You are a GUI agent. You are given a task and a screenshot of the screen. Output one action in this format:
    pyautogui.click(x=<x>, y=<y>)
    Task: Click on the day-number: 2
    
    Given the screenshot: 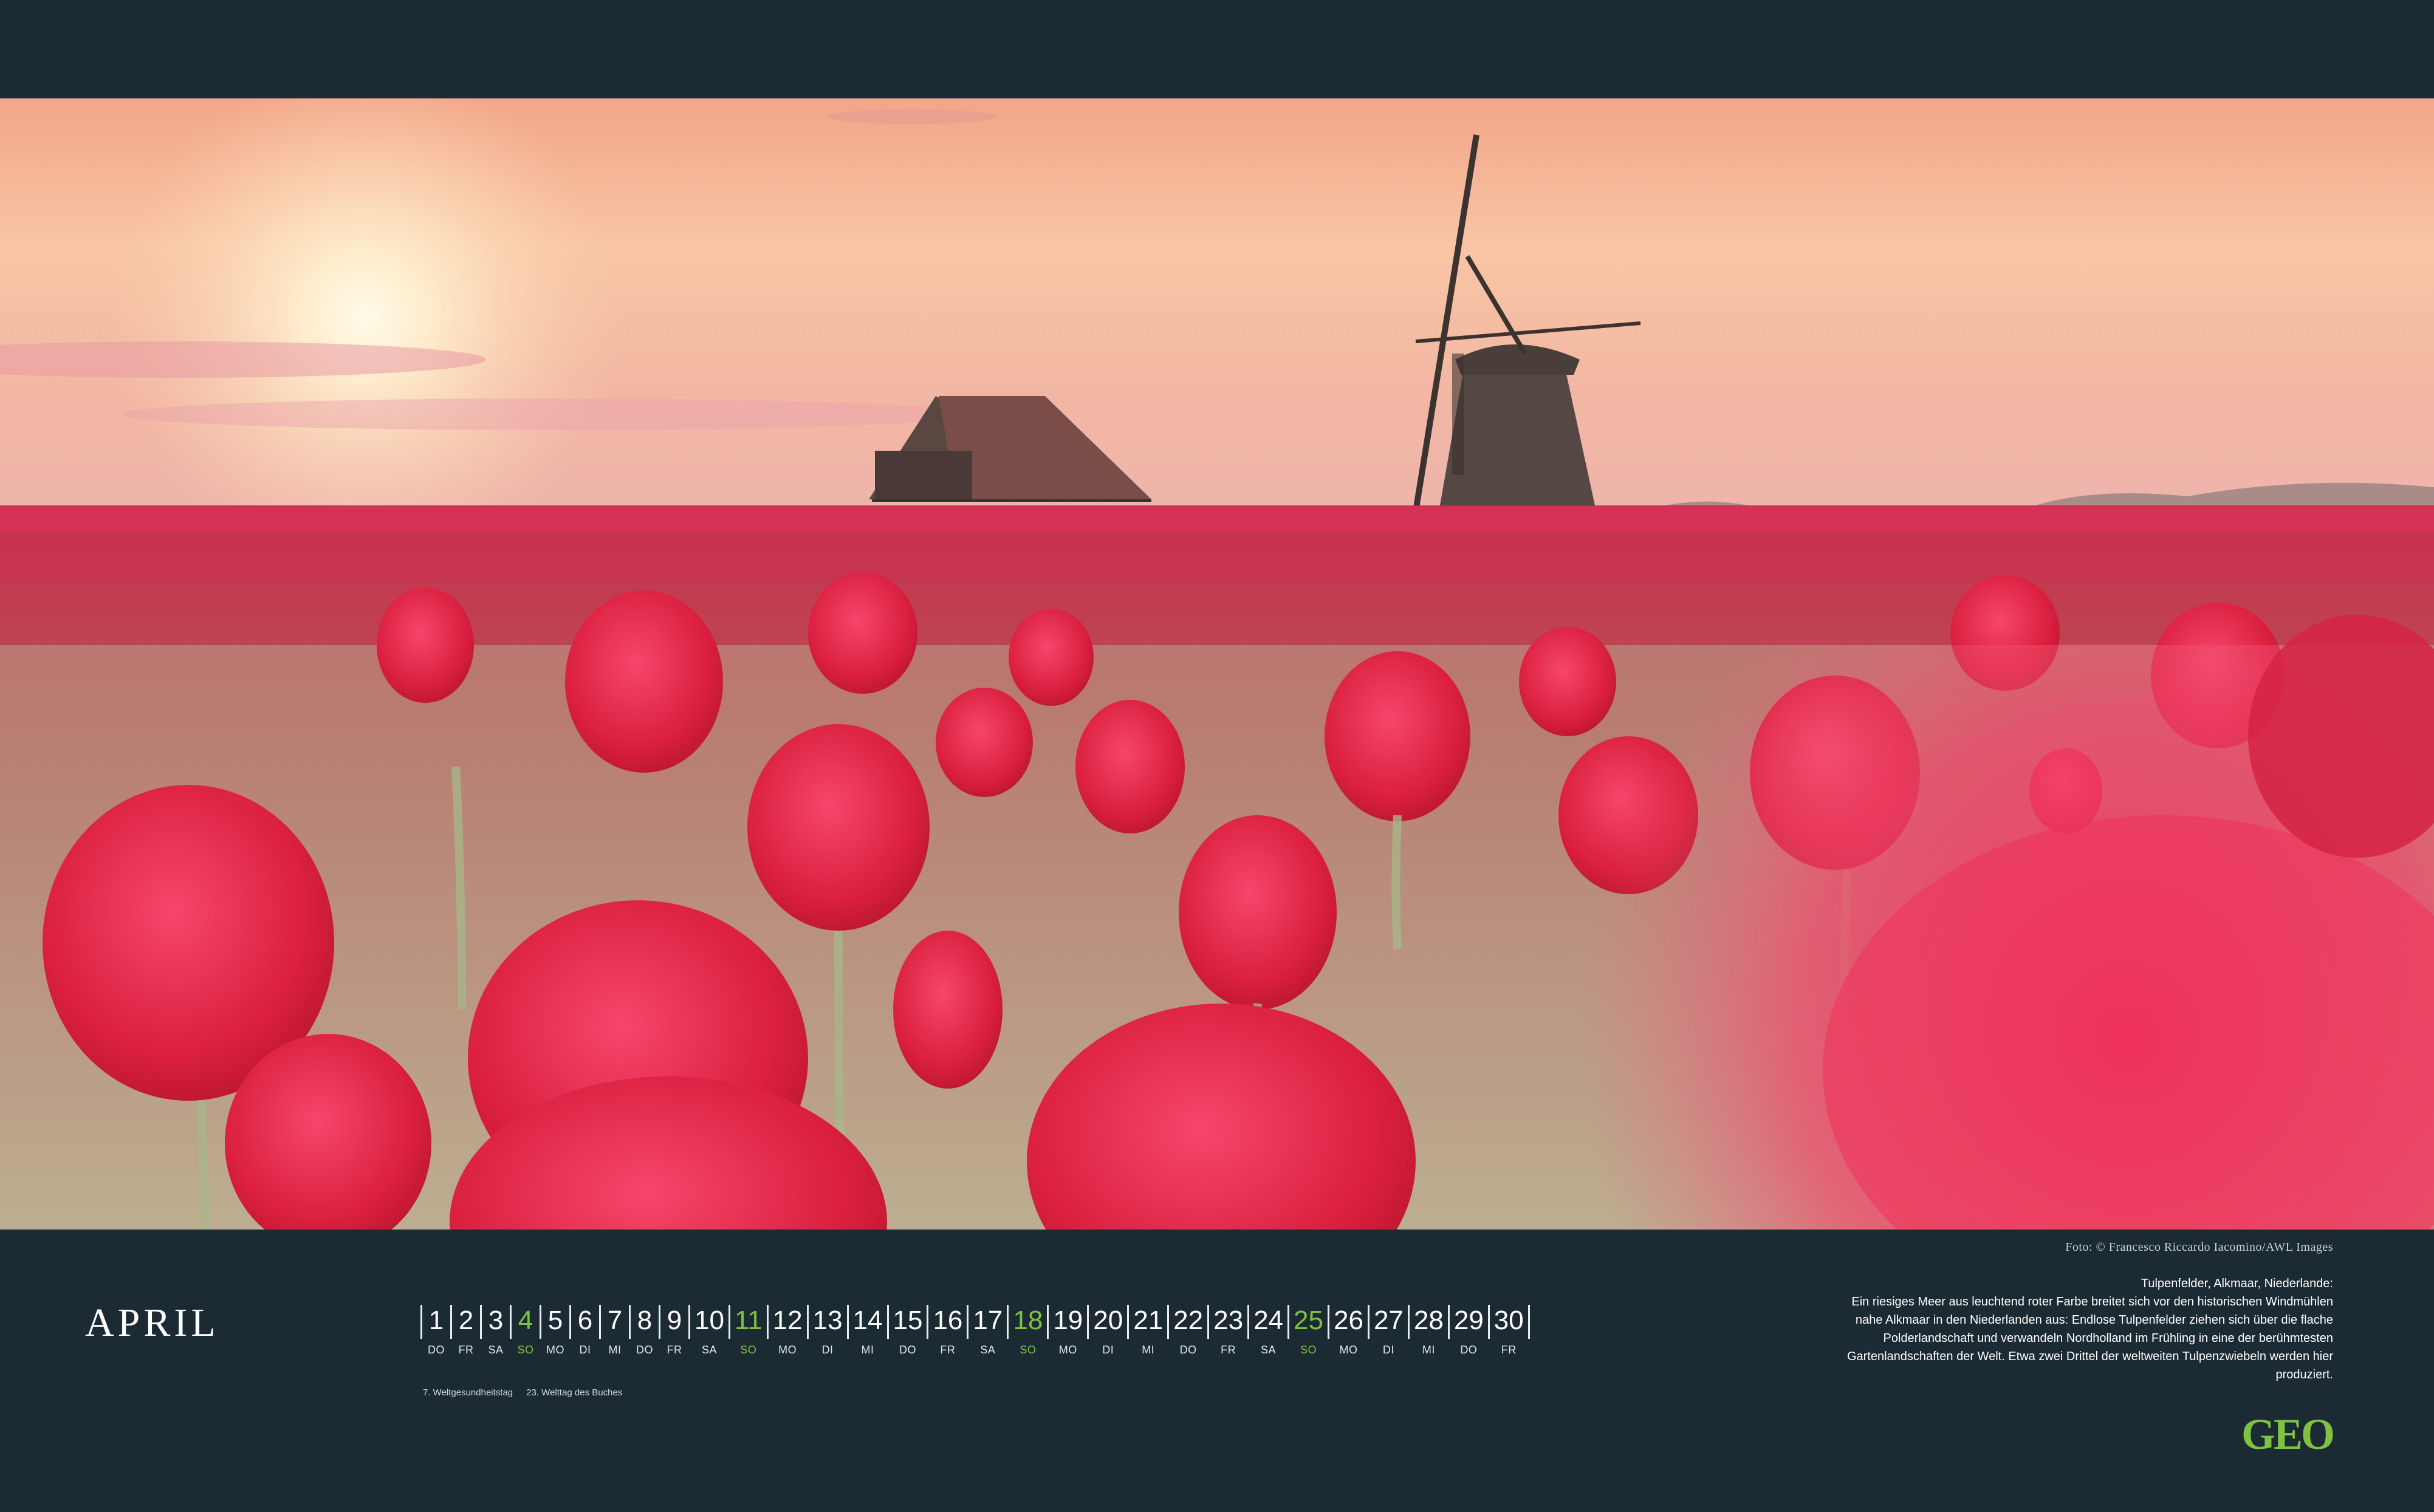 What is the action you would take?
    pyautogui.click(x=466, y=1320)
    